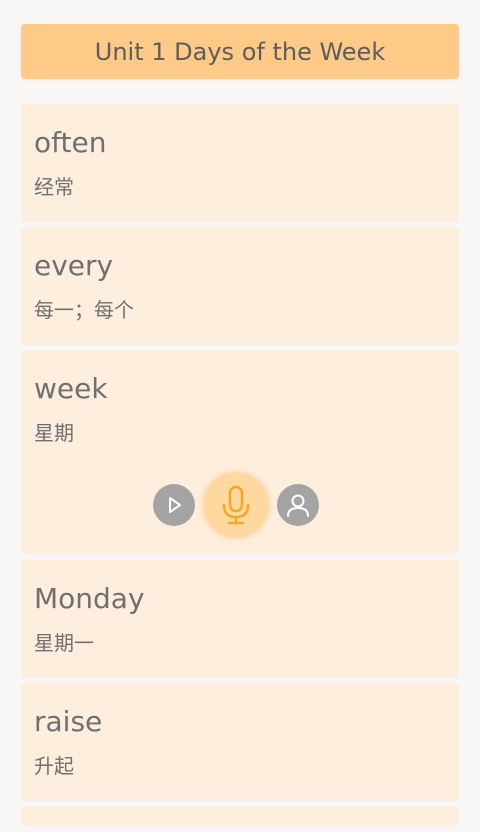  I want to click on user-playback-button, so click(298, 505).